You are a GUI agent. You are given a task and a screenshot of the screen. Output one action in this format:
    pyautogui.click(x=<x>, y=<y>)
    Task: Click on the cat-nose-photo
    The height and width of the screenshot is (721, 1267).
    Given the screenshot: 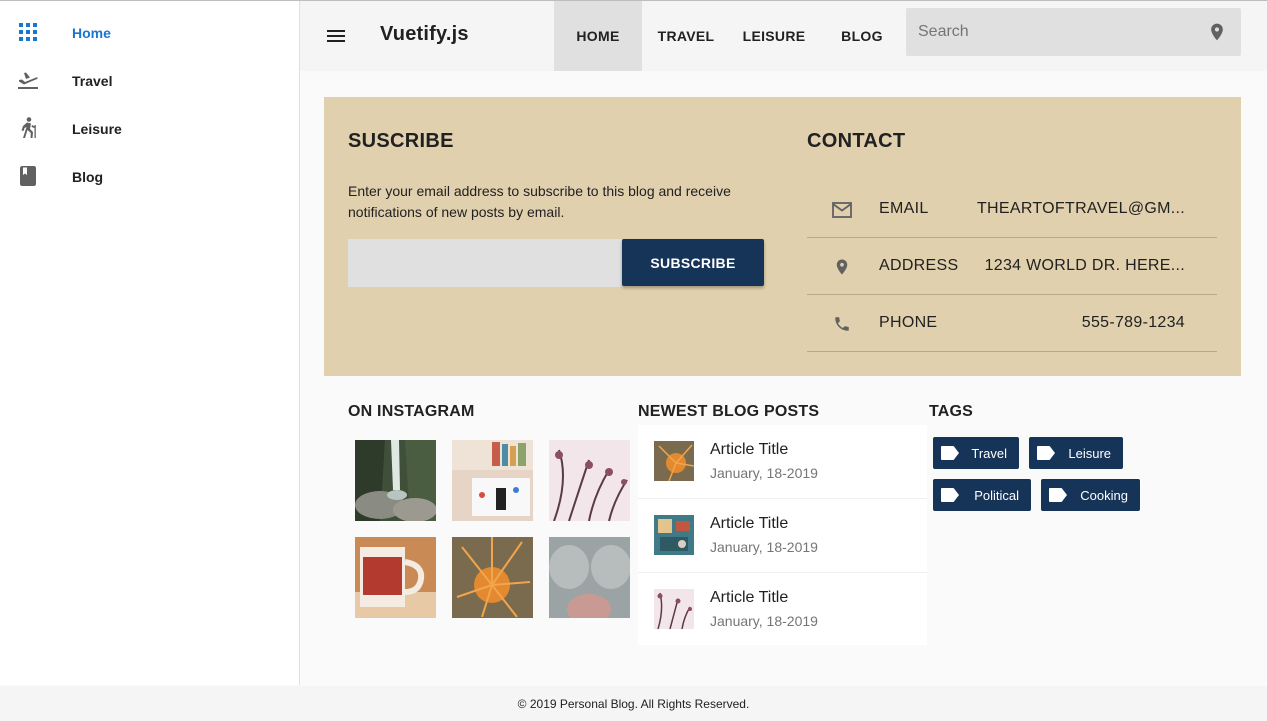 What is the action you would take?
    pyautogui.click(x=590, y=580)
    